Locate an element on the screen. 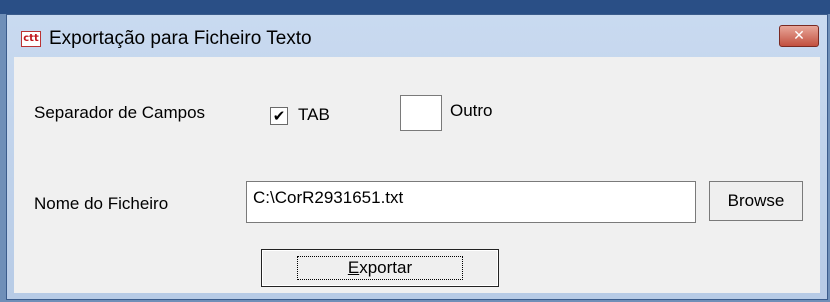 Image resolution: width=830 pixels, height=302 pixels. browse-button: Browse is located at coordinates (756, 201).